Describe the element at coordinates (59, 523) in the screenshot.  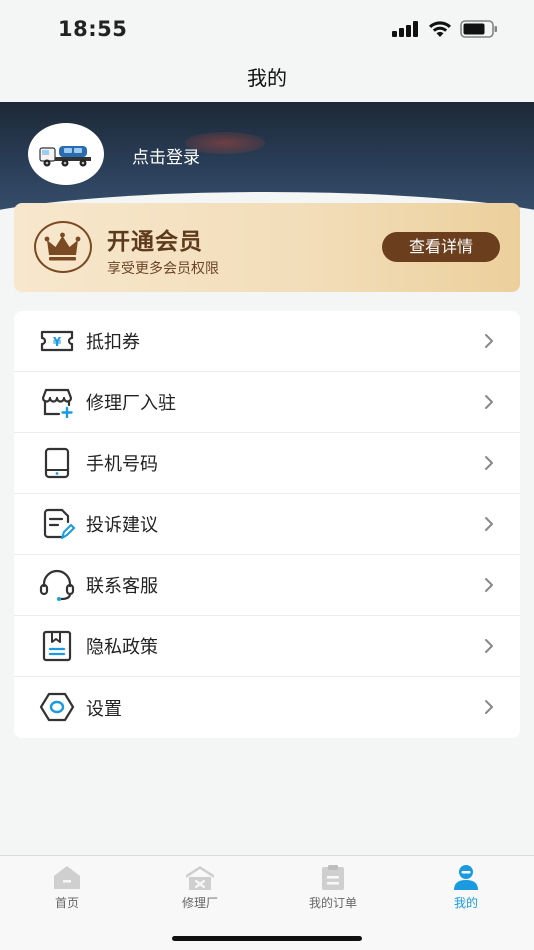
I see `feedback-icon` at that location.